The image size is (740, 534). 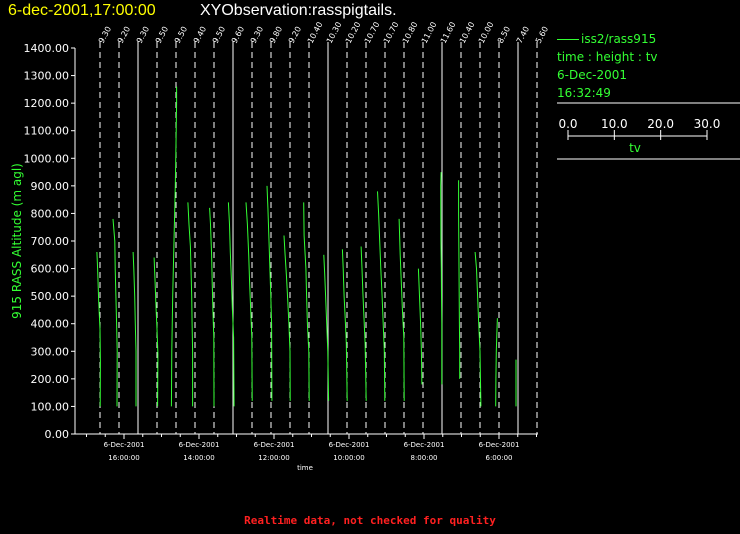 What do you see at coordinates (305, 468) in the screenshot?
I see `x-axis-label: time` at bounding box center [305, 468].